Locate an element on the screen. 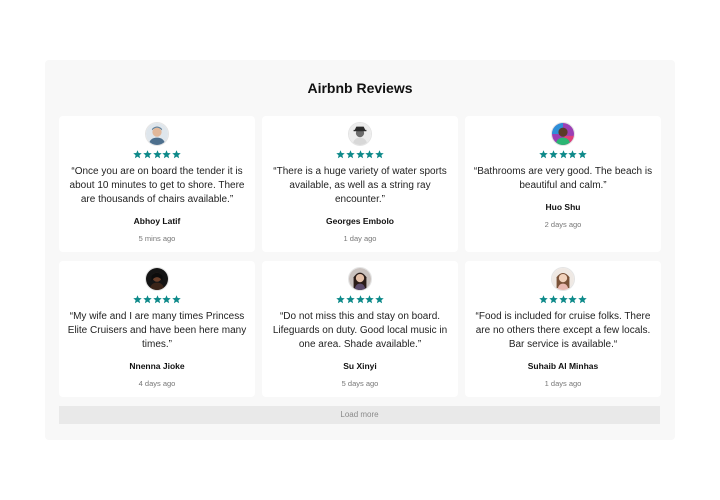 This screenshot has height=500, width=720. reviewer-name: Georges Embolo is located at coordinates (359, 221).